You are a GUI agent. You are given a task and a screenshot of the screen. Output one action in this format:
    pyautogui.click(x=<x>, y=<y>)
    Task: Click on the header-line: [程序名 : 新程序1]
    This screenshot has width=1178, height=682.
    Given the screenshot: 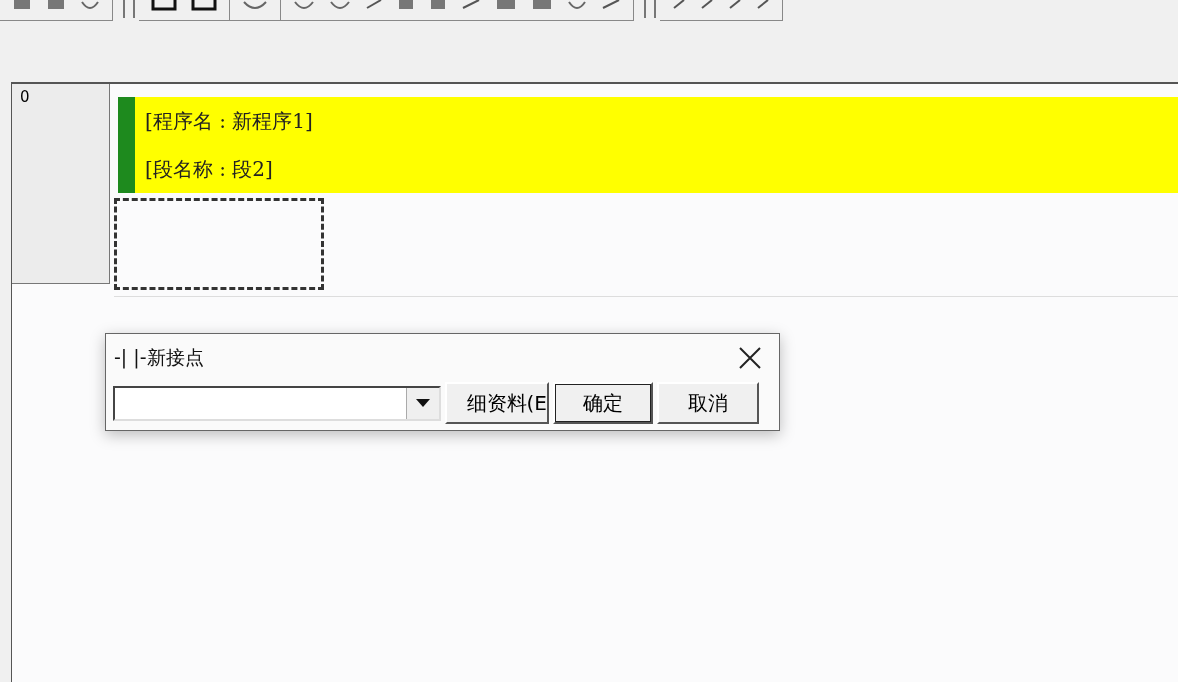 What is the action you would take?
    pyautogui.click(x=229, y=121)
    